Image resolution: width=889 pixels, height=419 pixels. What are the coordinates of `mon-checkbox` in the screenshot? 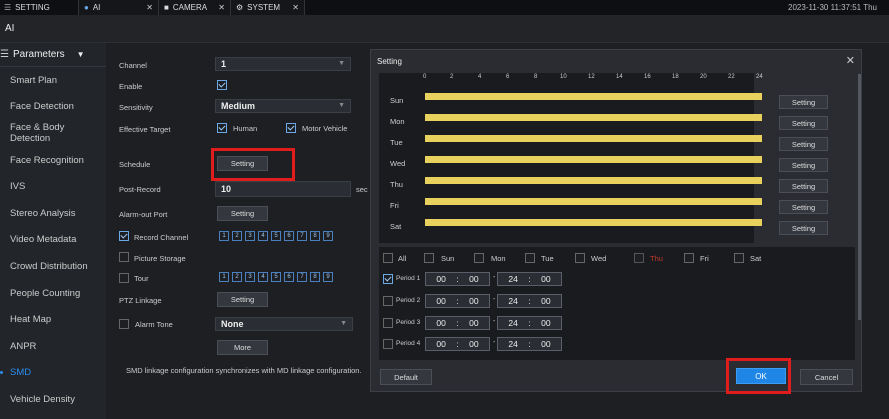 It's located at (479, 258).